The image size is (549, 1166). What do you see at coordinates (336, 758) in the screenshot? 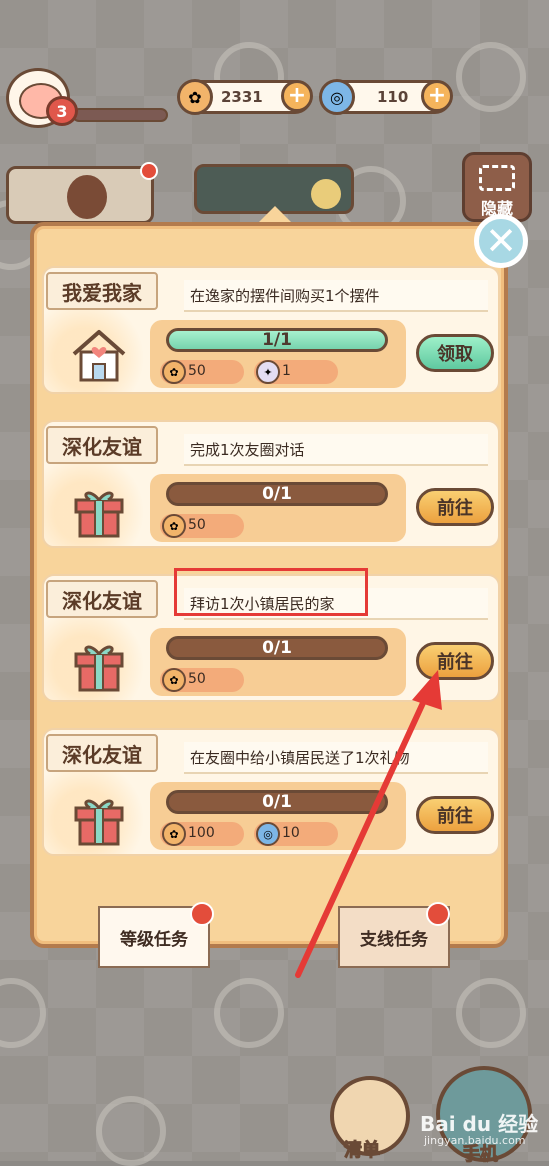
I see `task-description: 在友圈中给小镇居民送了1次礼物` at bounding box center [336, 758].